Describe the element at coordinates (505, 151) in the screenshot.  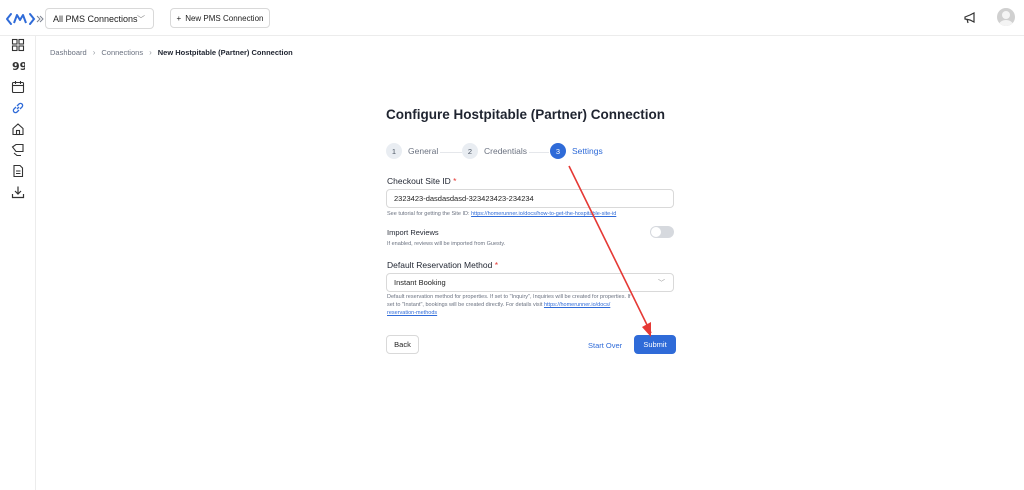
I see `step-label: Credentials` at that location.